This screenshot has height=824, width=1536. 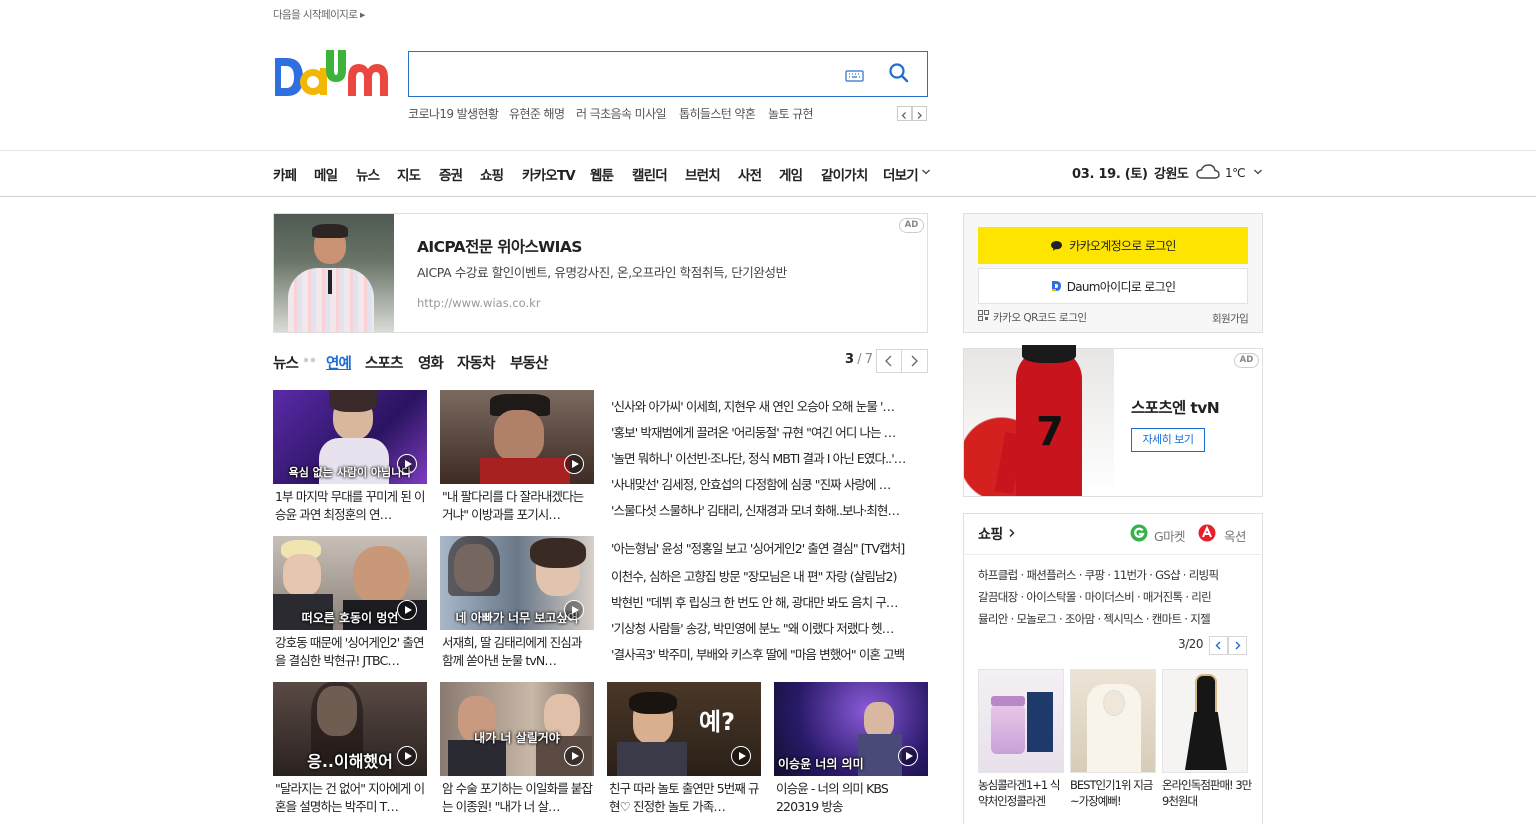 What do you see at coordinates (889, 361) in the screenshot?
I see `news-prev-button` at bounding box center [889, 361].